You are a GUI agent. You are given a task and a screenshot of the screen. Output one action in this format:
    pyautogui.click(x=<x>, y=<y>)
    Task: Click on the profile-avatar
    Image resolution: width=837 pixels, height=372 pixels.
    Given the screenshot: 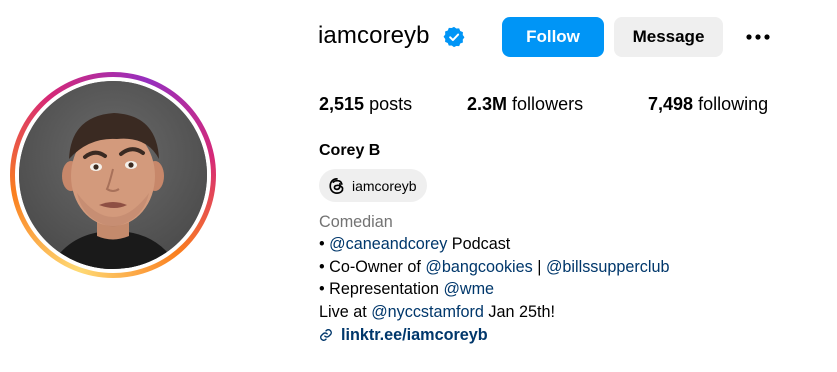 What is the action you would take?
    pyautogui.click(x=113, y=175)
    